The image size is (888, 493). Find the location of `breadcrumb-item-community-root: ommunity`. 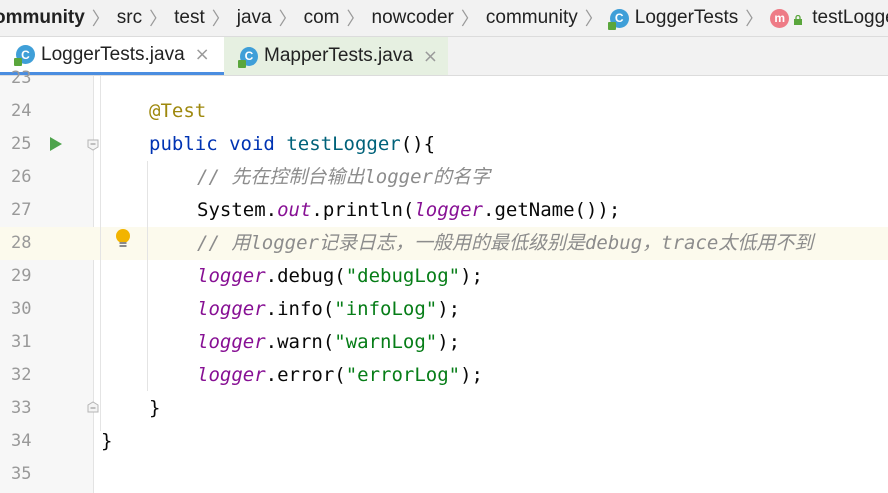

breadcrumb-item-community-root: ommunity is located at coordinates (42, 18).